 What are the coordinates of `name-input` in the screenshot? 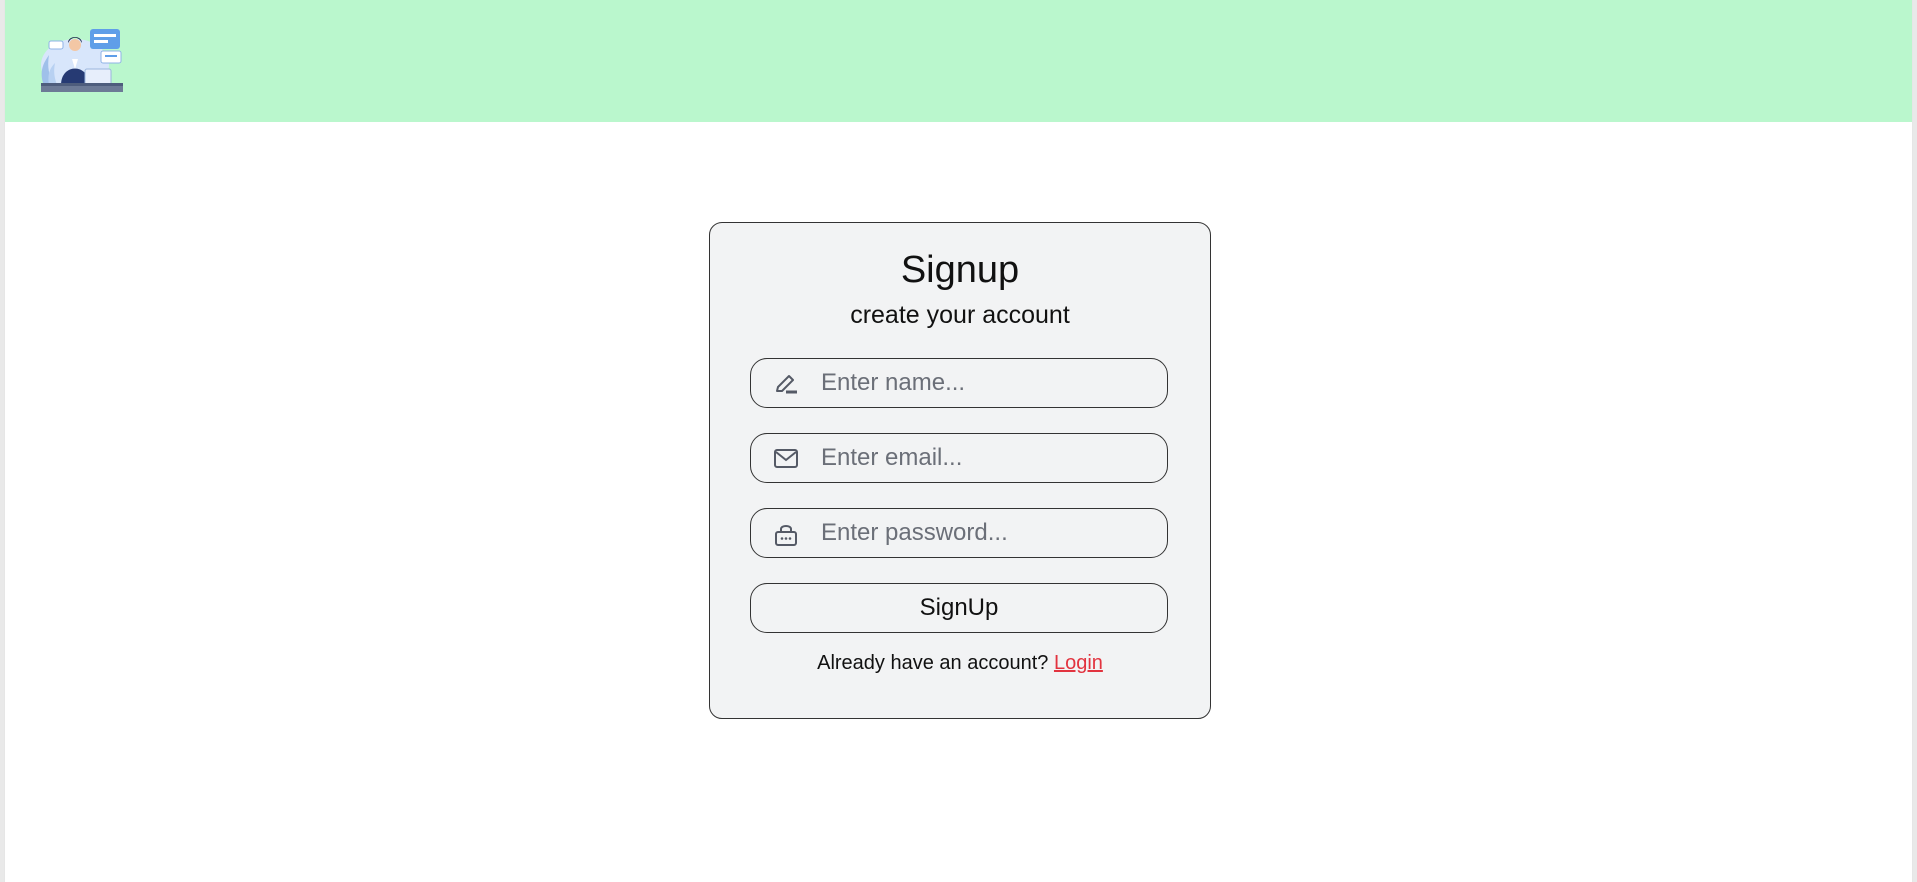 It's located at (986, 383).